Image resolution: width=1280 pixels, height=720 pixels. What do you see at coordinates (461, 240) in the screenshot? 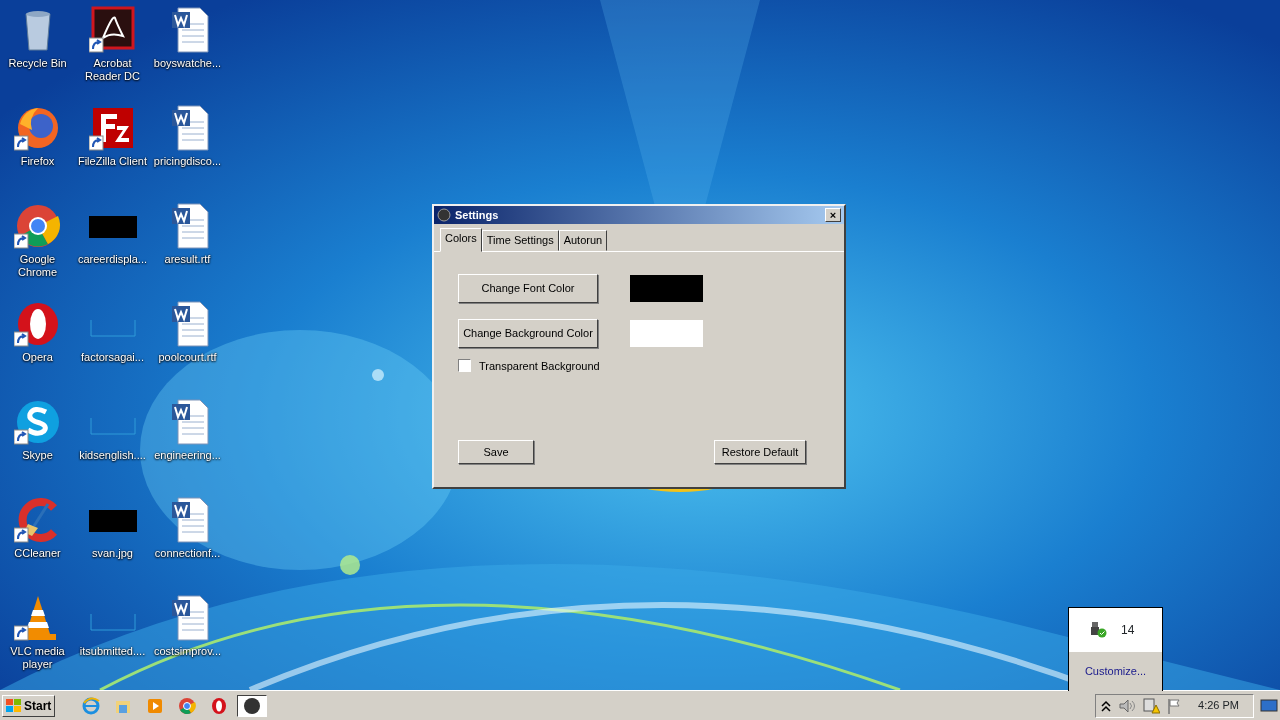
I see `tab: Colors` at bounding box center [461, 240].